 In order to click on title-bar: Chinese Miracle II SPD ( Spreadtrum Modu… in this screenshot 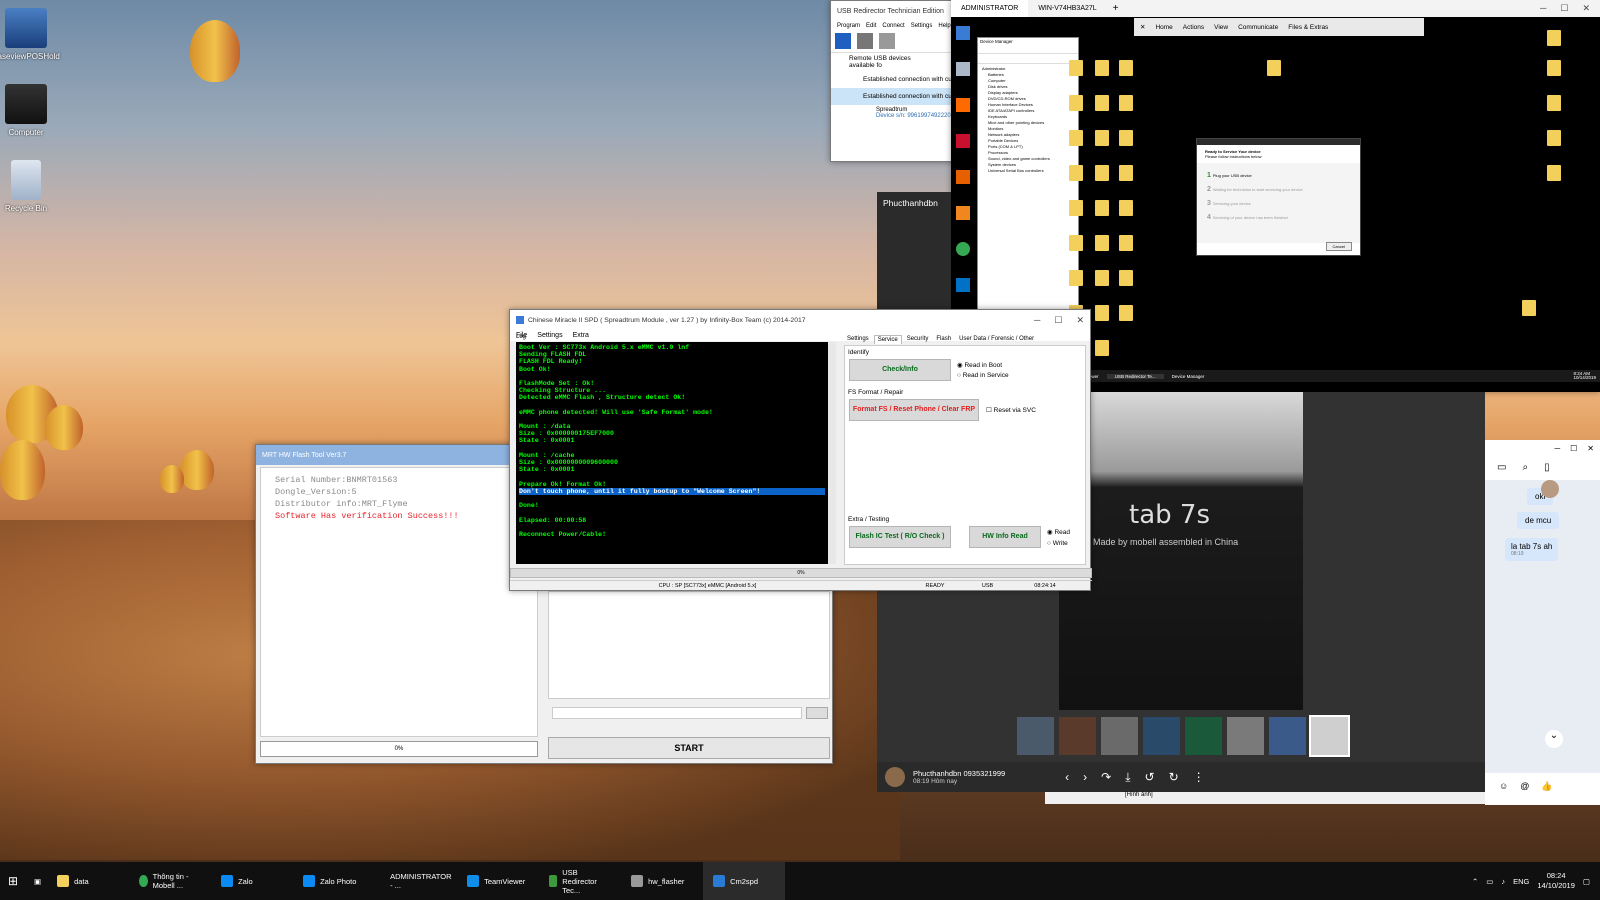, I will do `click(800, 320)`.